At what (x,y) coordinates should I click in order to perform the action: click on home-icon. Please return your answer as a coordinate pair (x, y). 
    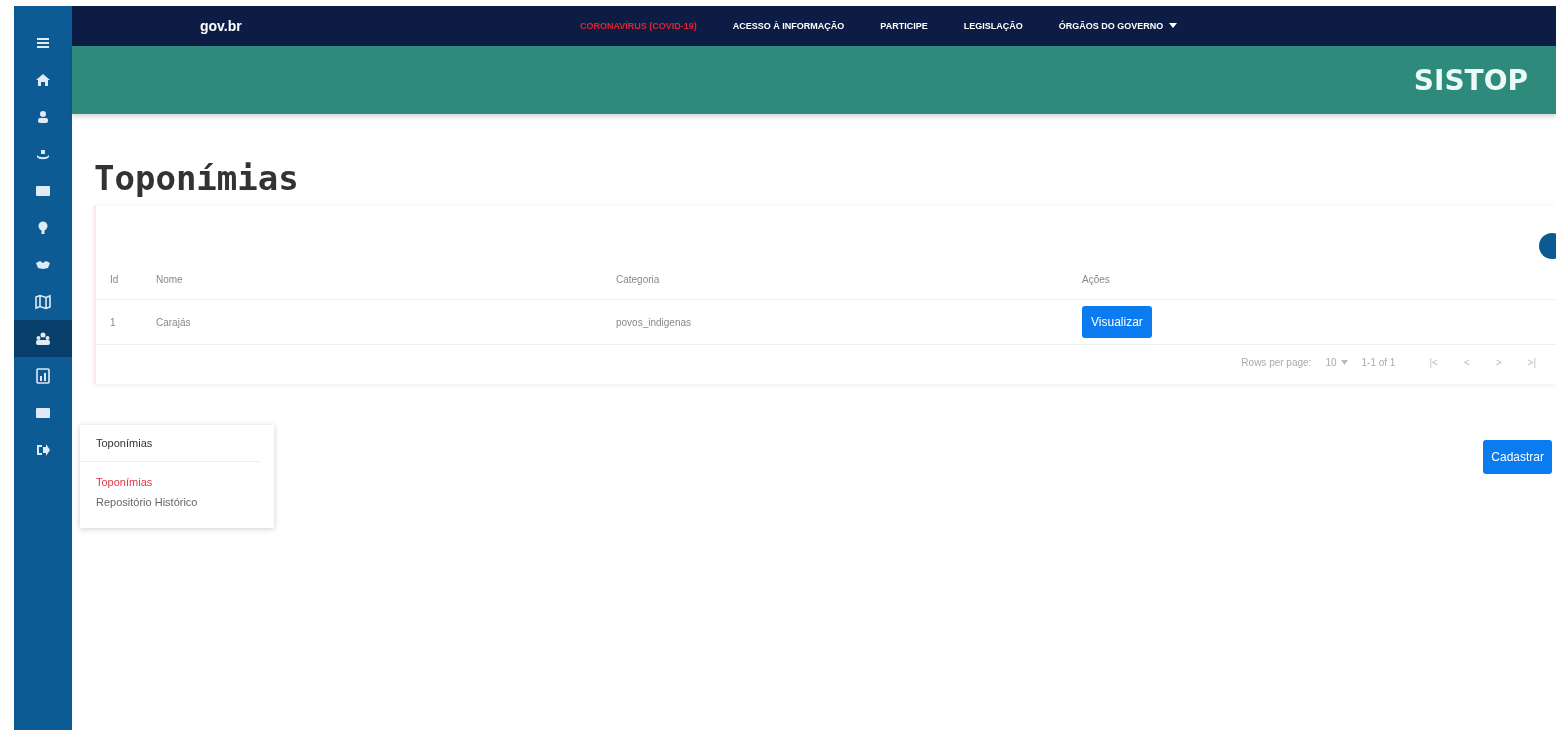
    Looking at the image, I should click on (43, 79).